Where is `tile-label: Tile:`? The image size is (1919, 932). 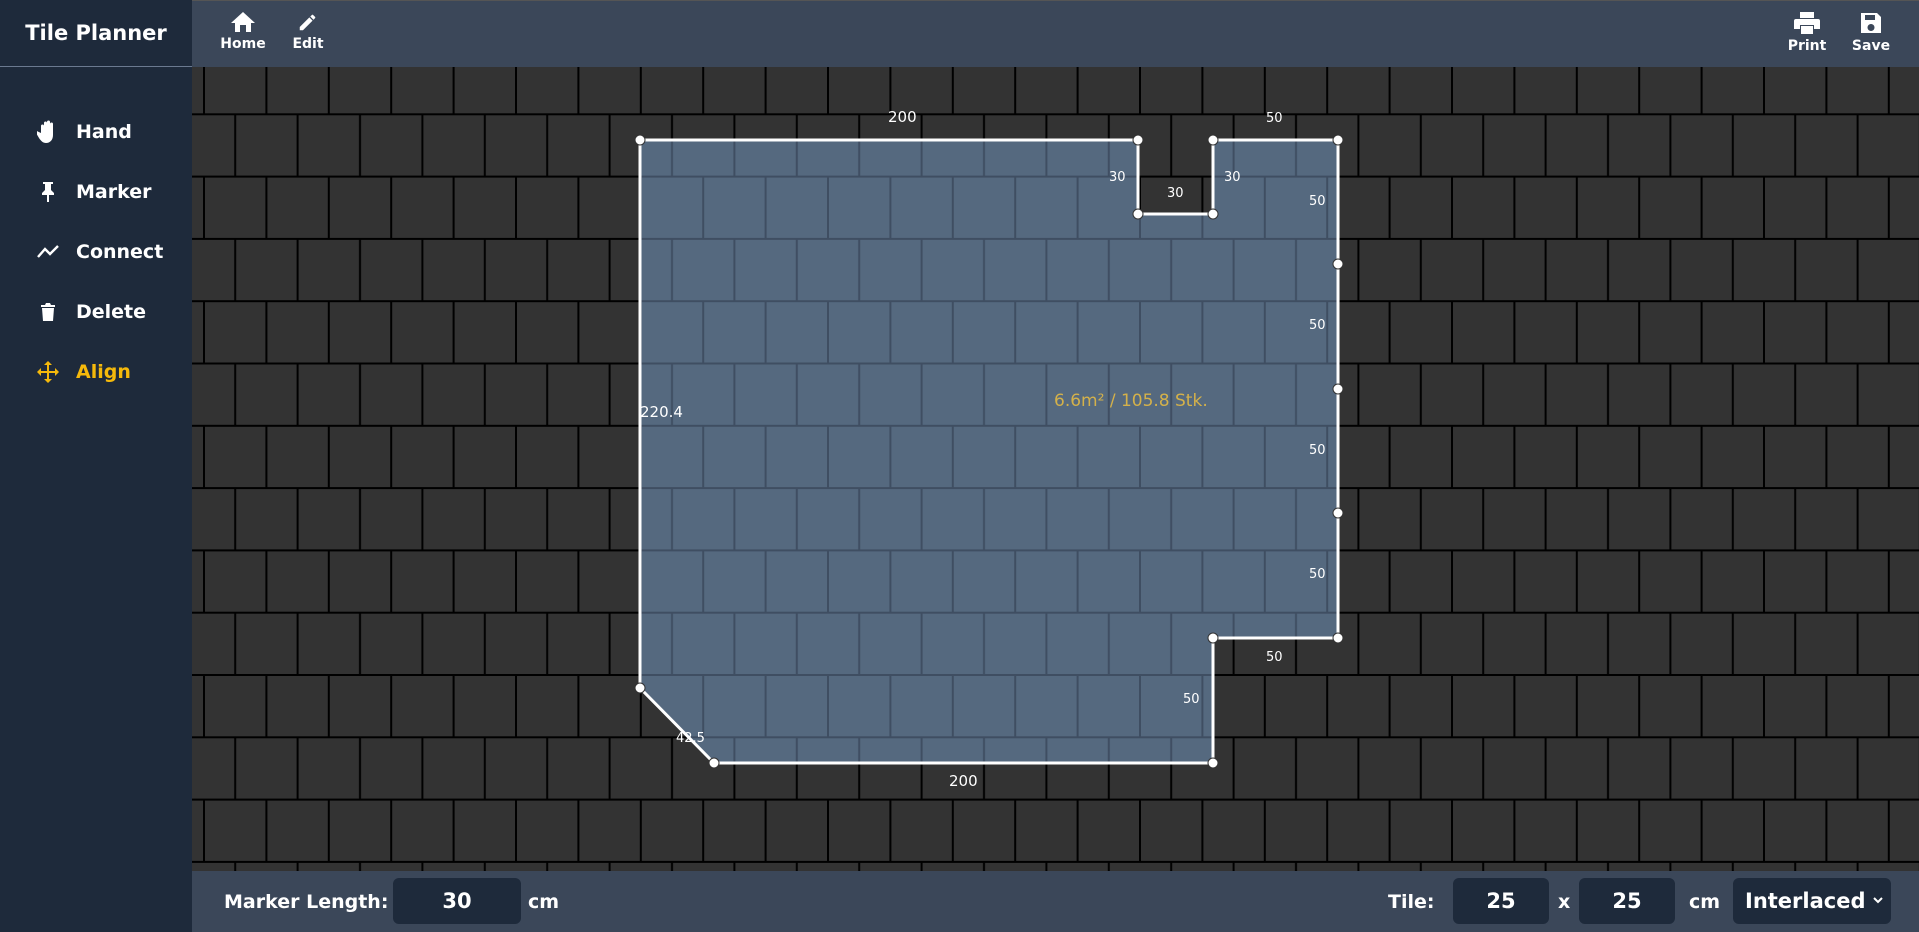
tile-label: Tile: is located at coordinates (1411, 901).